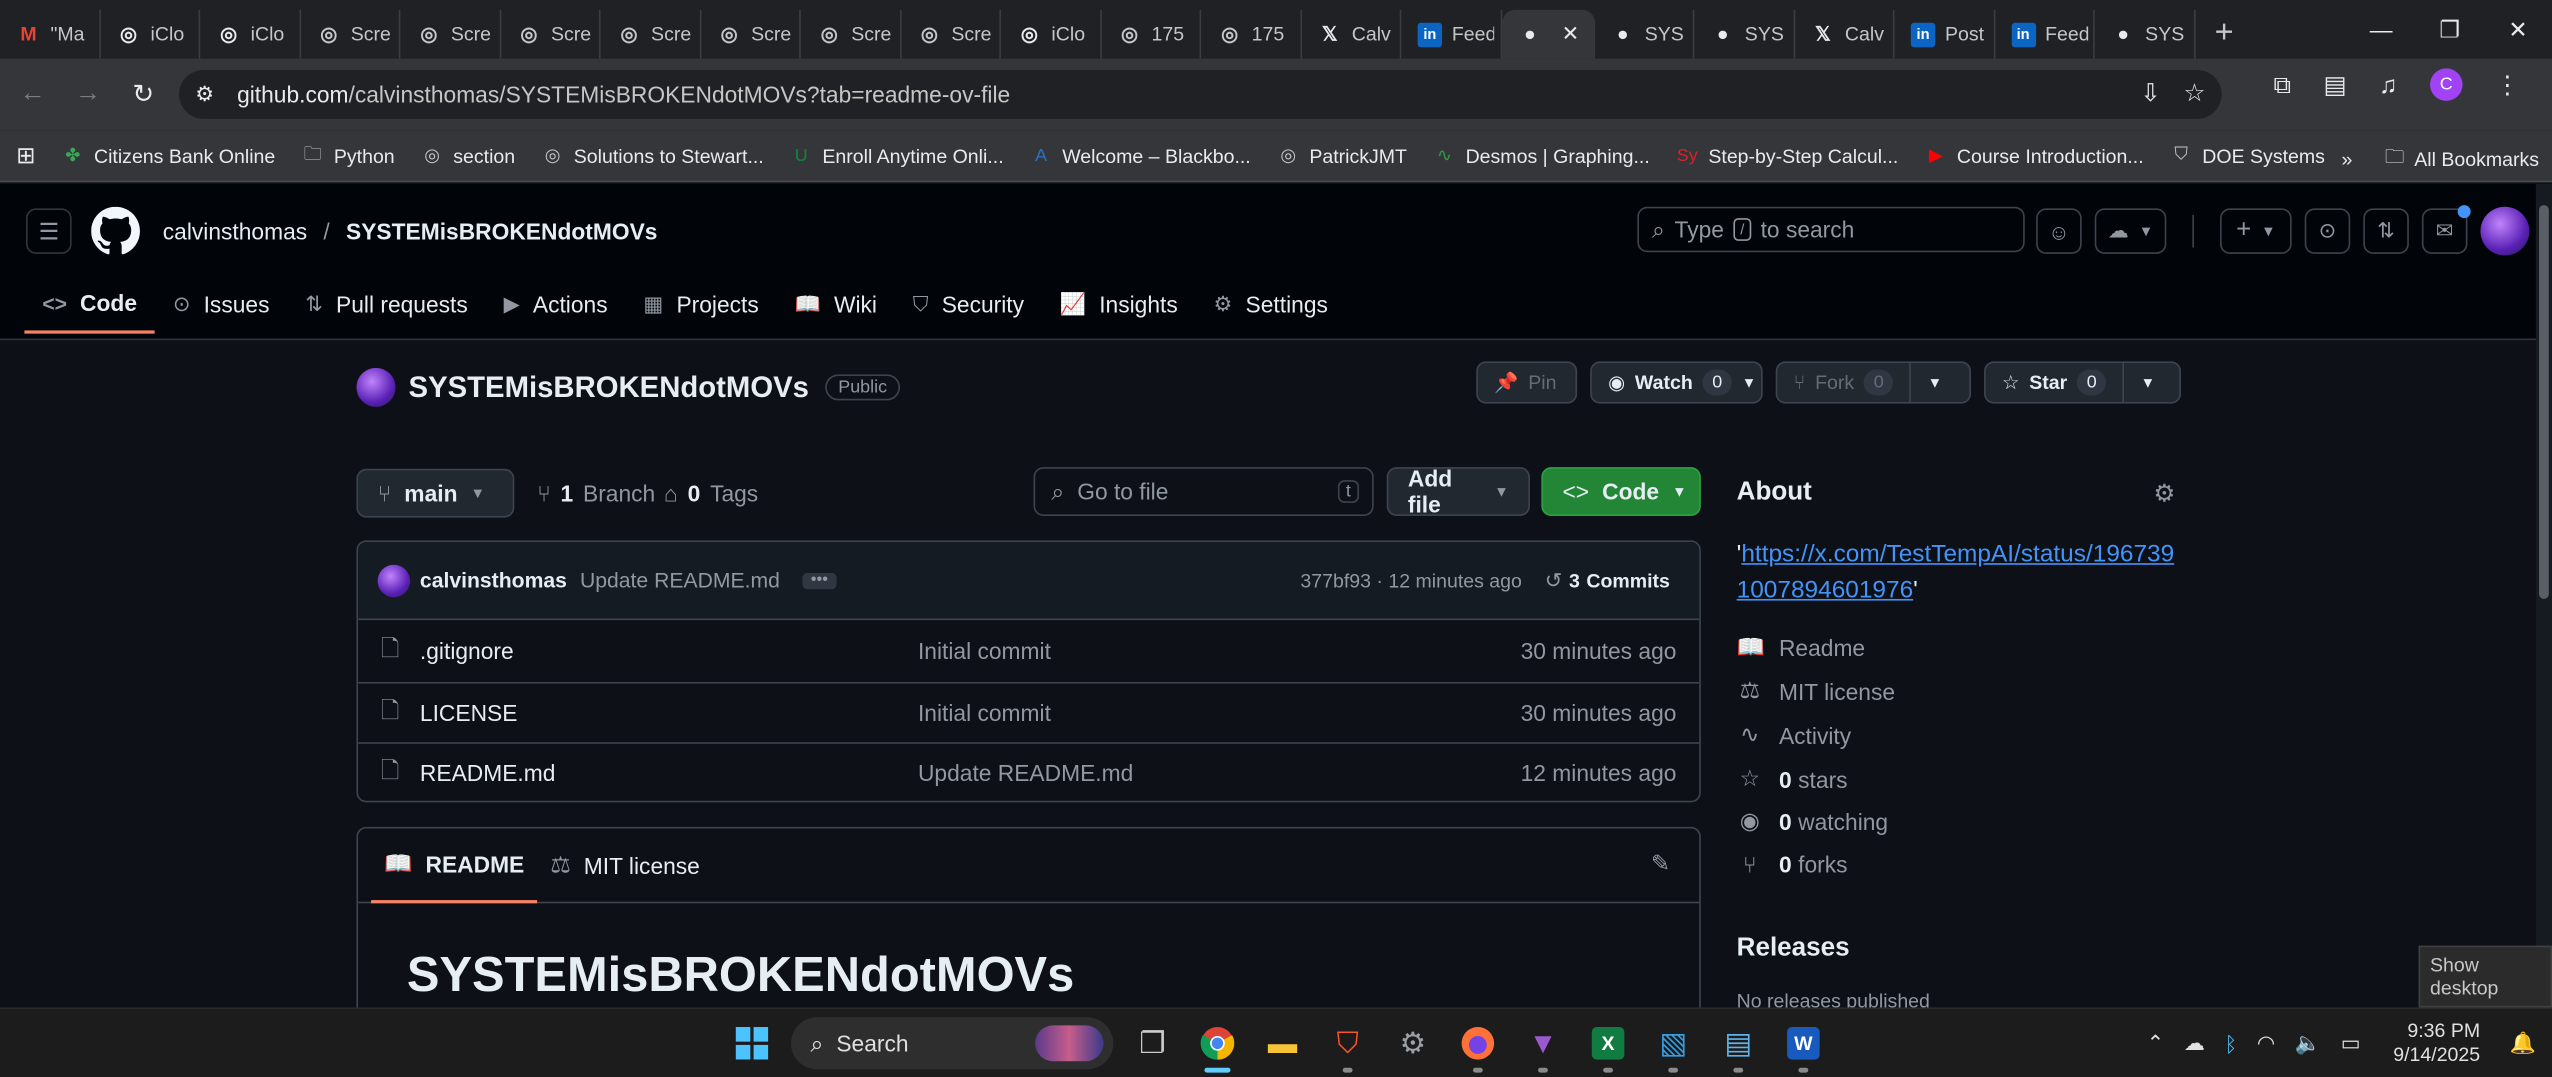 The height and width of the screenshot is (1077, 2552). Describe the element at coordinates (467, 651) in the screenshot. I see `file-name: .gitignore` at that location.